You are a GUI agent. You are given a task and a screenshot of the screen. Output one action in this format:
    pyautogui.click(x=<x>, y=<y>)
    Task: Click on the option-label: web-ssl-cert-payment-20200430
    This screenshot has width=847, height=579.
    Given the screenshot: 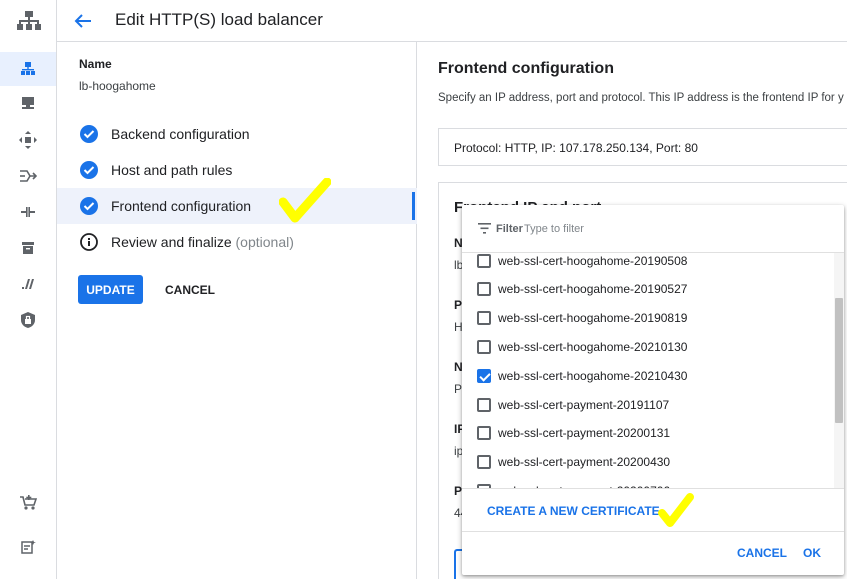 What is the action you would take?
    pyautogui.click(x=584, y=462)
    